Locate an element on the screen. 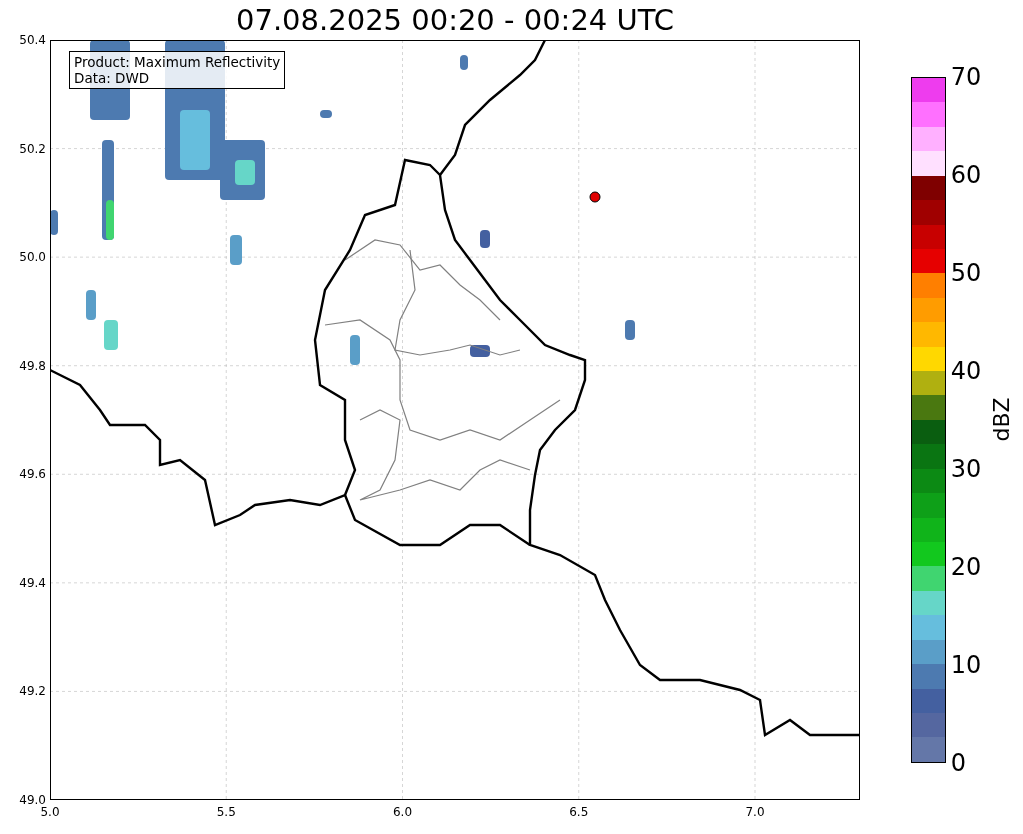 This screenshot has height=834, width=1023. colorbar-tick-label: 60 is located at coordinates (966, 175).